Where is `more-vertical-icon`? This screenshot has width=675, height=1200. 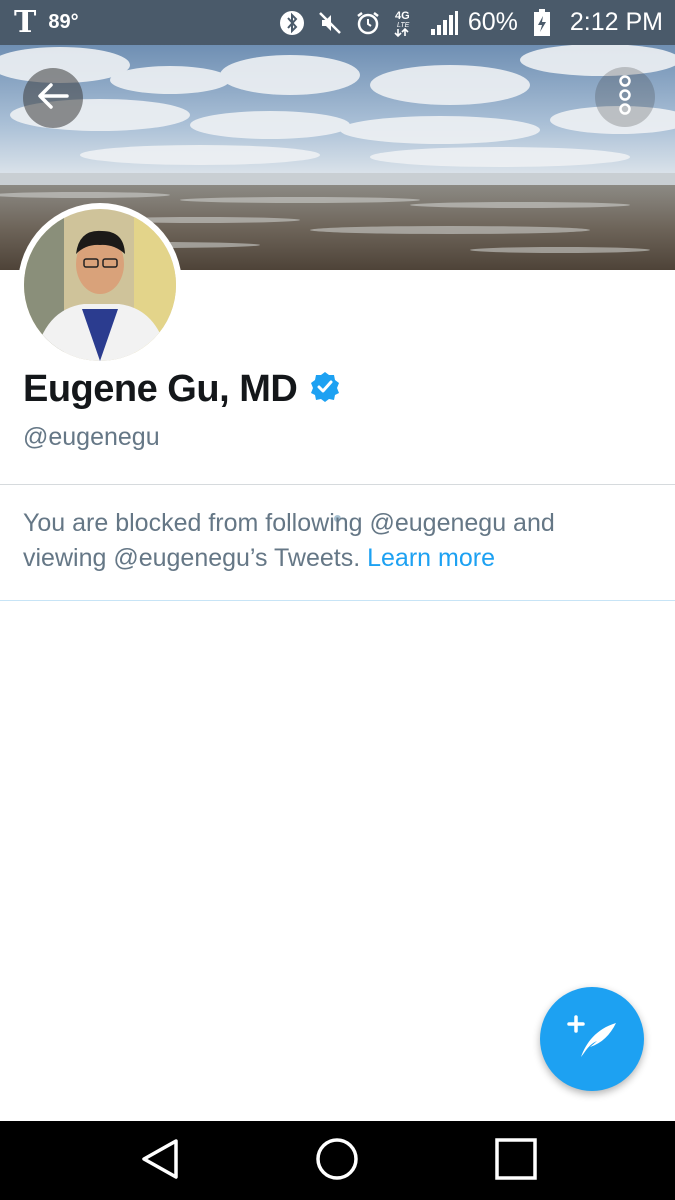
more-vertical-icon is located at coordinates (625, 97).